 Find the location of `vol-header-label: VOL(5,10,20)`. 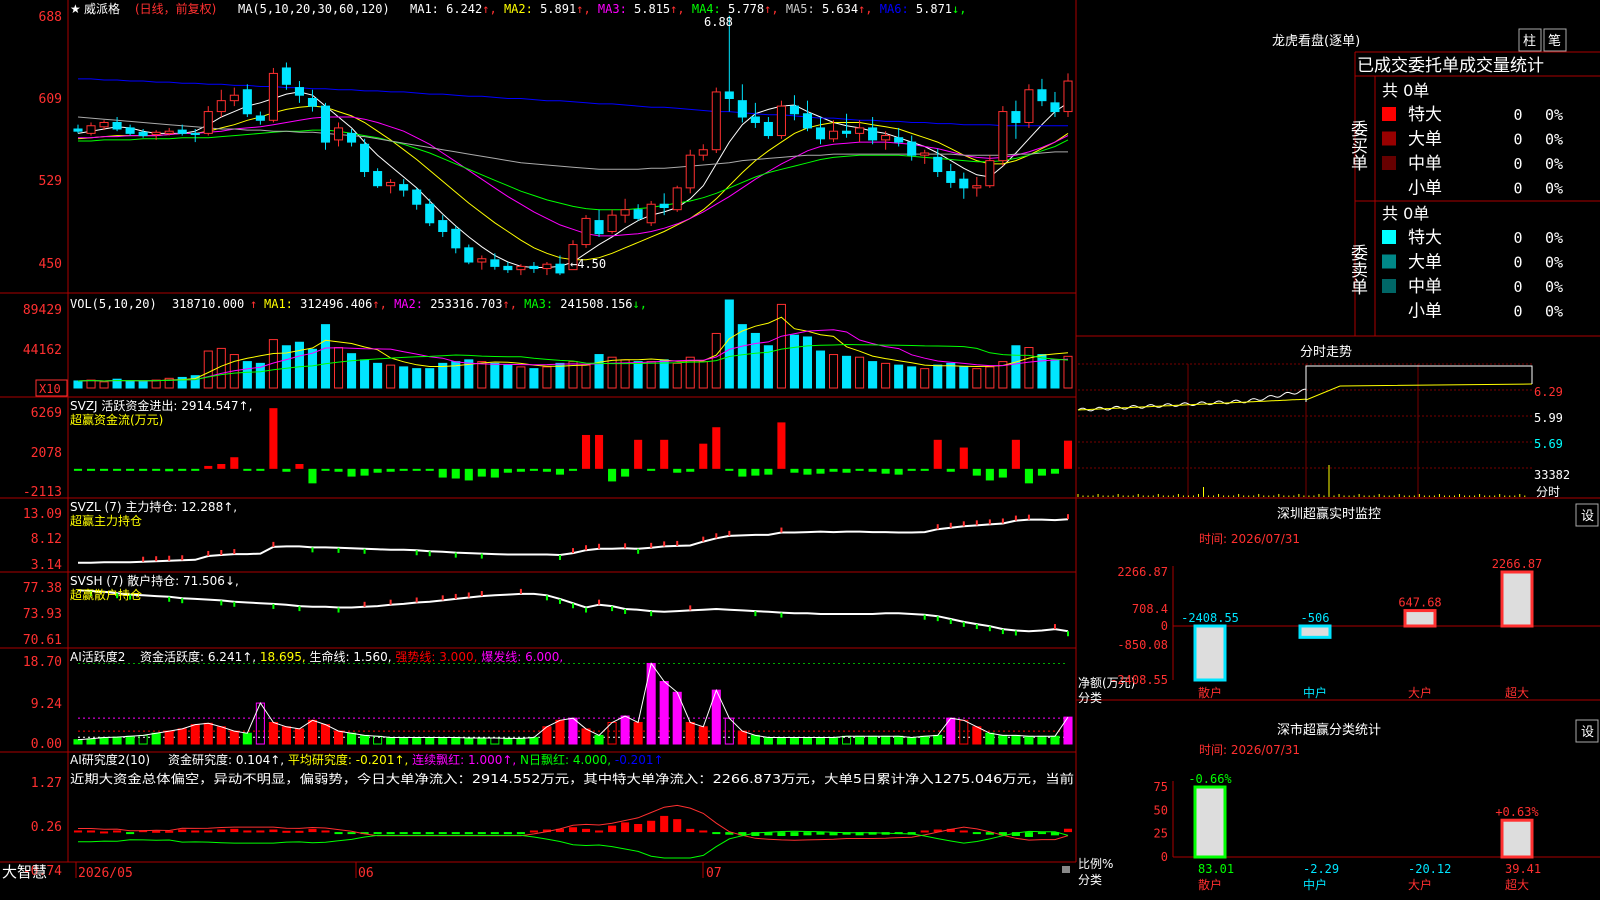

vol-header-label: VOL(5,10,20) is located at coordinates (113, 304).